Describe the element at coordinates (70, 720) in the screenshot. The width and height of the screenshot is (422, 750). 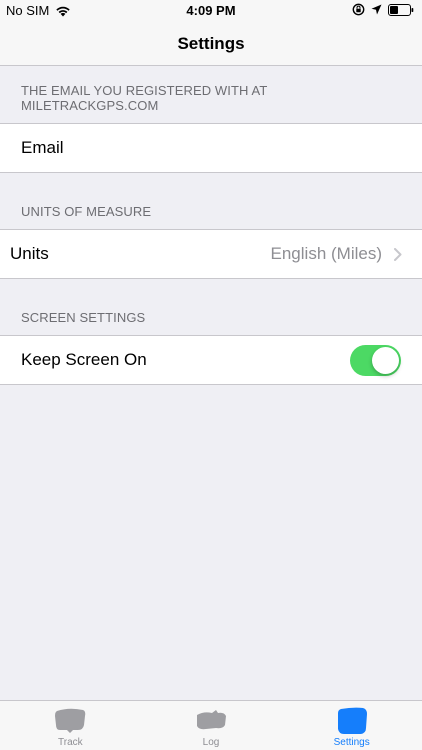
I see `track-icon` at that location.